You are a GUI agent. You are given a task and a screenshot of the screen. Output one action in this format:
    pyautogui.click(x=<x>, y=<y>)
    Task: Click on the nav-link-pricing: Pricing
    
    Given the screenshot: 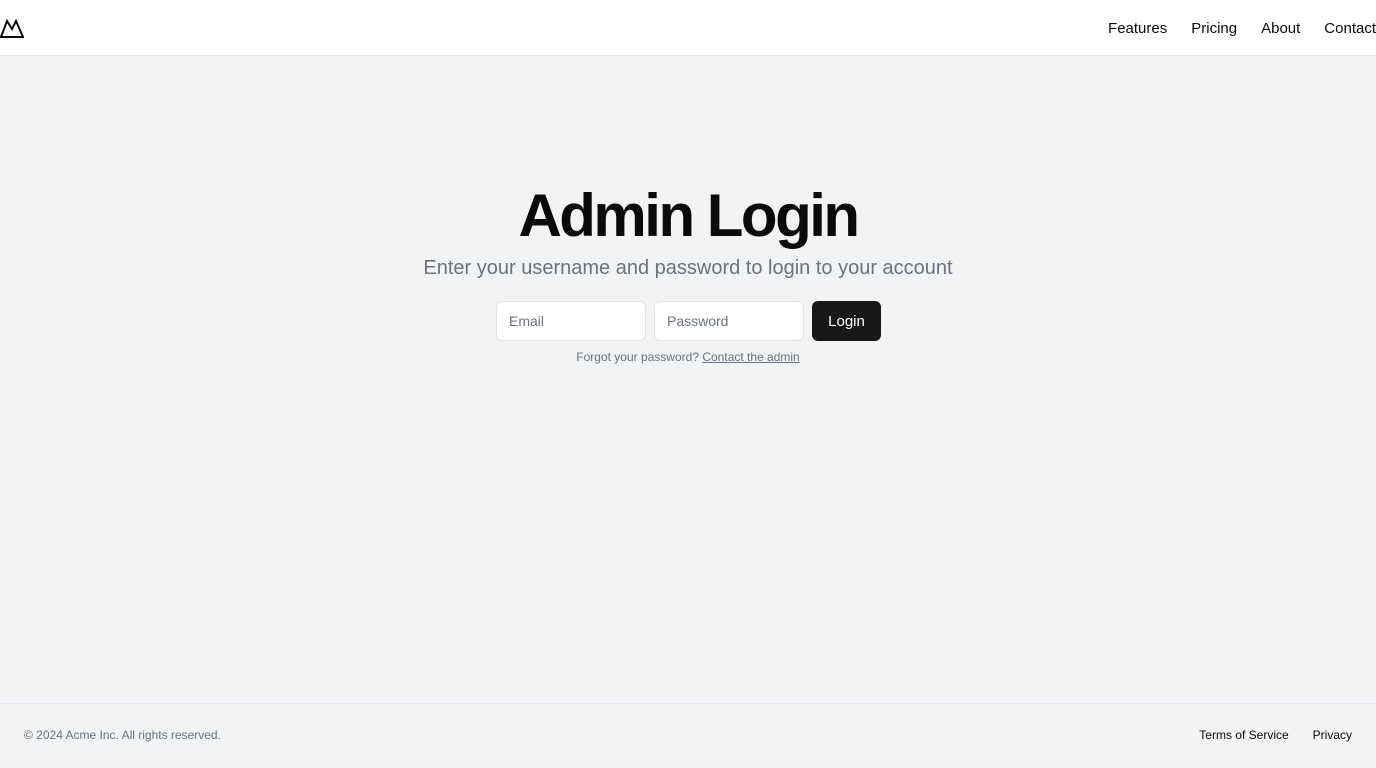 What is the action you would take?
    pyautogui.click(x=1214, y=28)
    